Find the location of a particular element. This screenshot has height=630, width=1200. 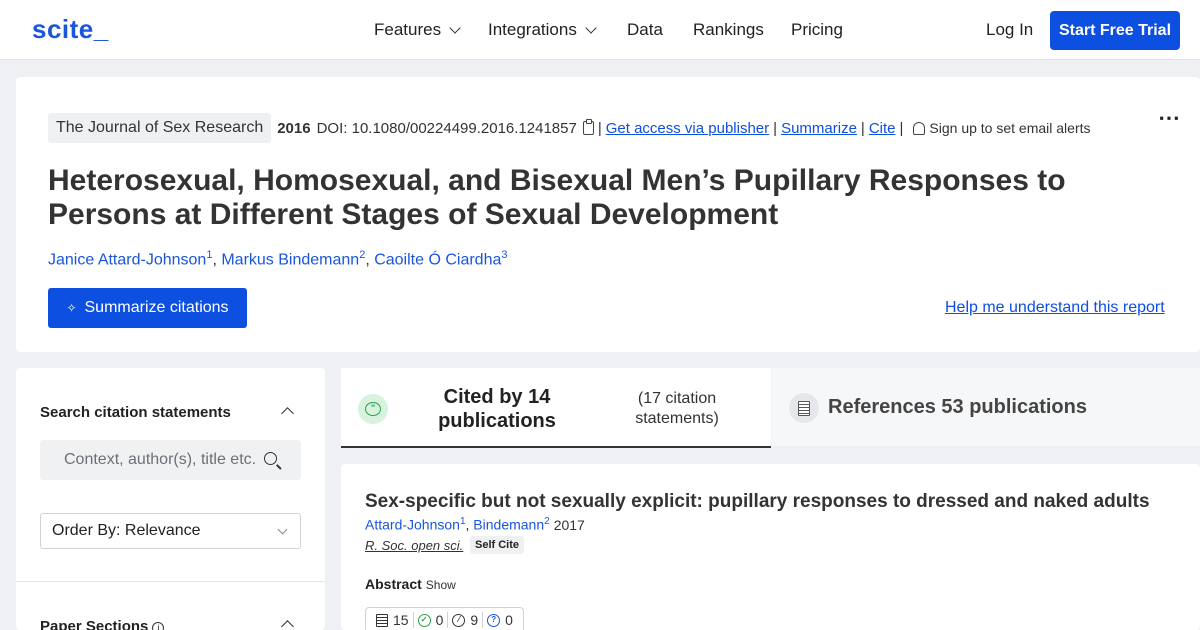

citation-stats: 15 ✓ 0 ⁄ 9 ? 0 is located at coordinates (444, 618).